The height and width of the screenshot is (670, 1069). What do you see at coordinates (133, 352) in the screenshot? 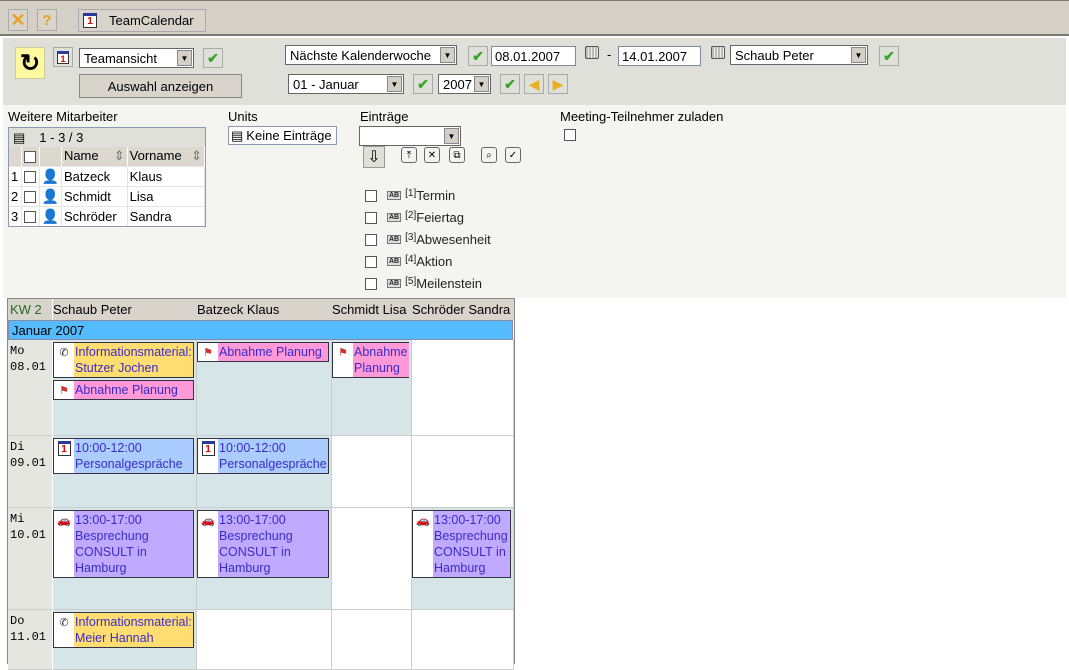
I see `event-text: Informationsmaterial:` at bounding box center [133, 352].